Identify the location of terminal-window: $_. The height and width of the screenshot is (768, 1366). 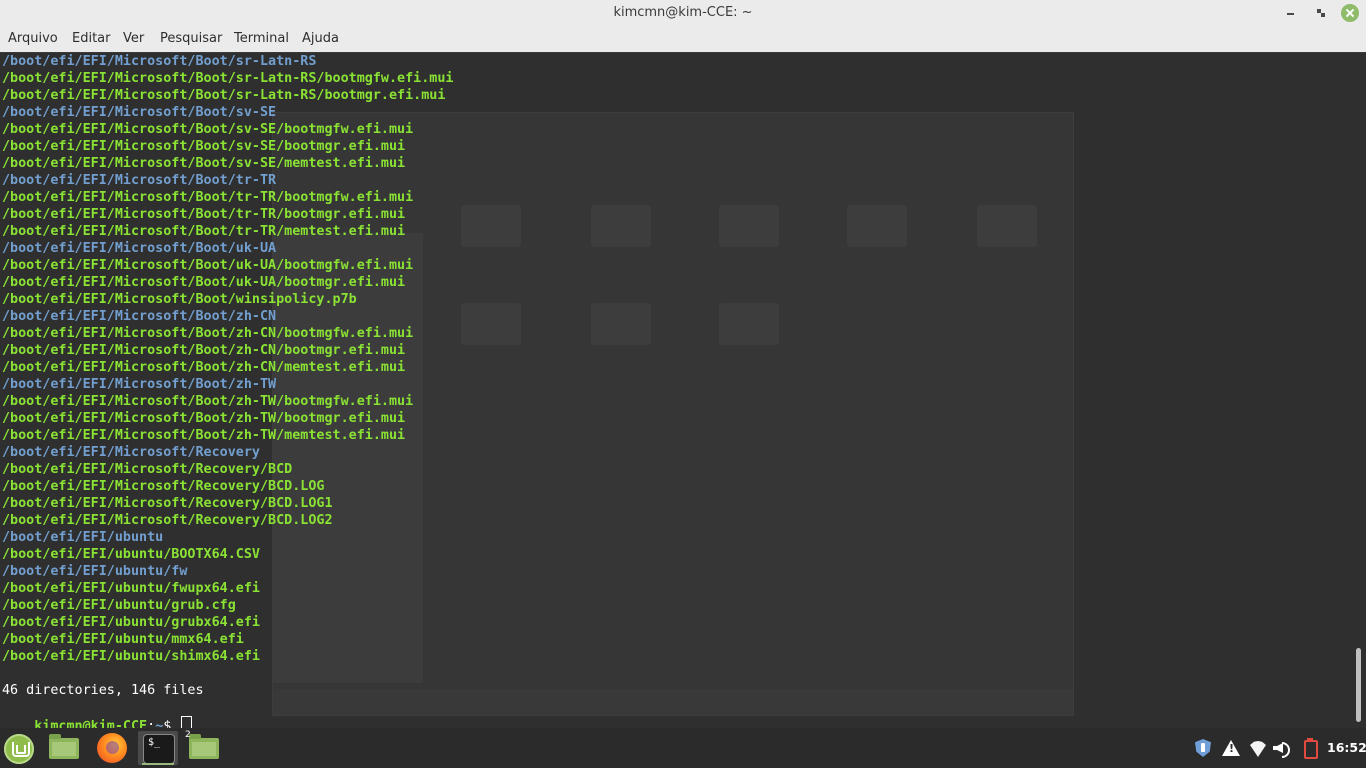
(158, 748).